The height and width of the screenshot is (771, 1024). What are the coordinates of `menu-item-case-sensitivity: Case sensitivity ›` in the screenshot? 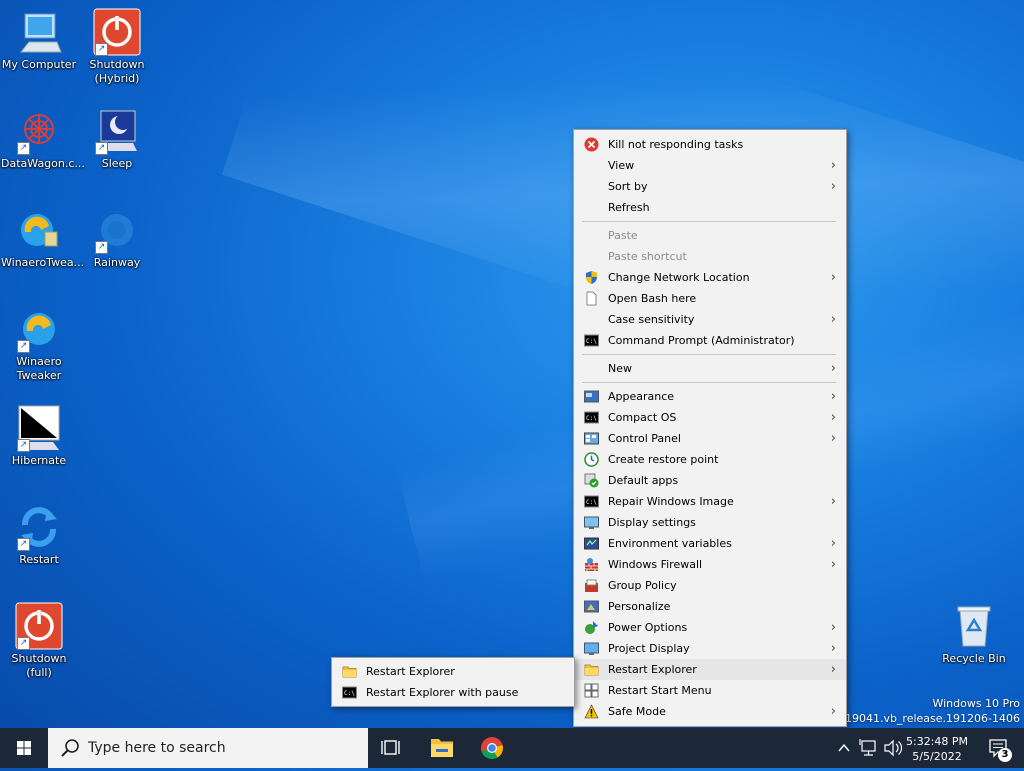 It's located at (710, 319).